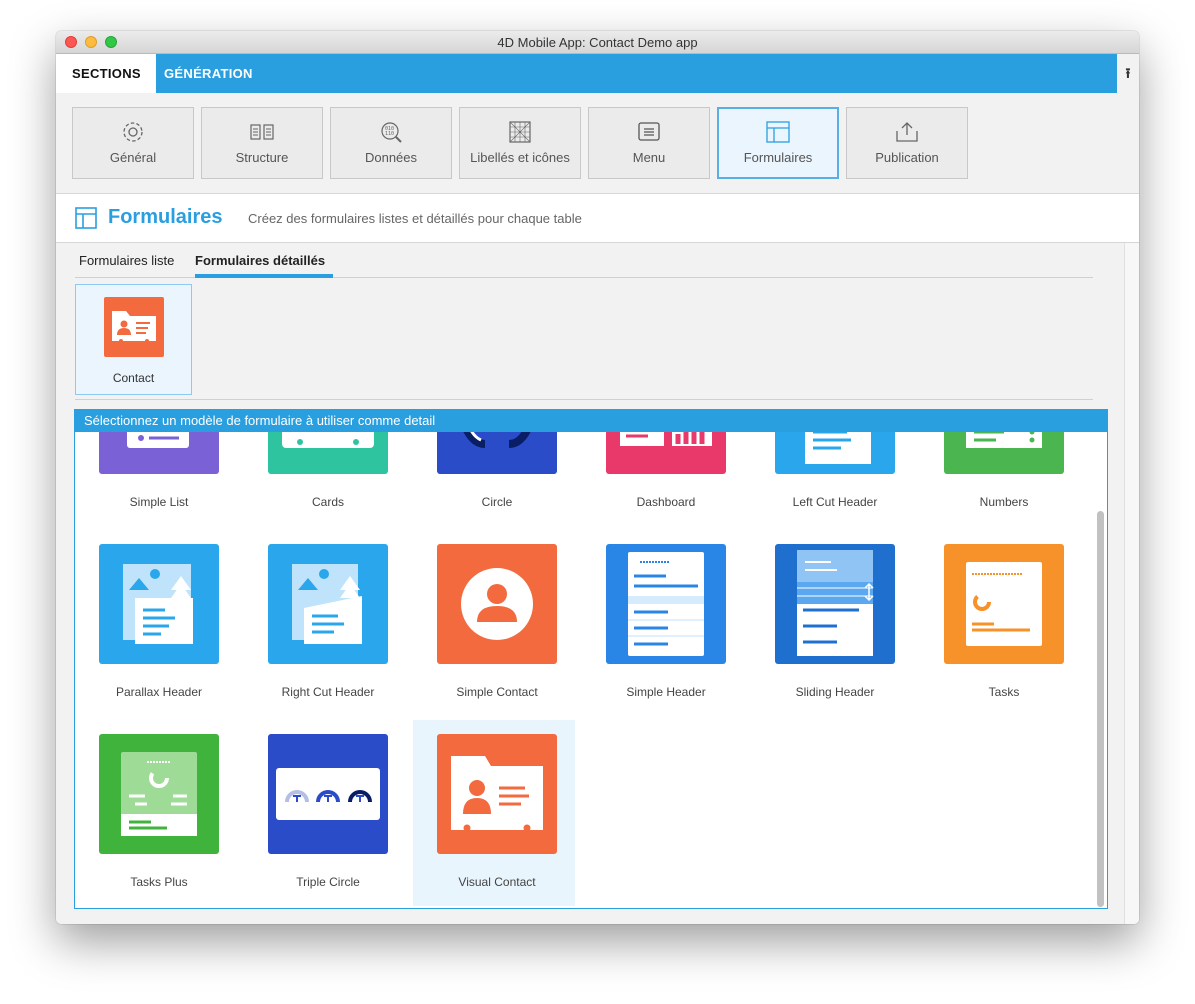 The height and width of the screenshot is (1004, 1195). I want to click on simple-header-thumbnail, so click(666, 604).